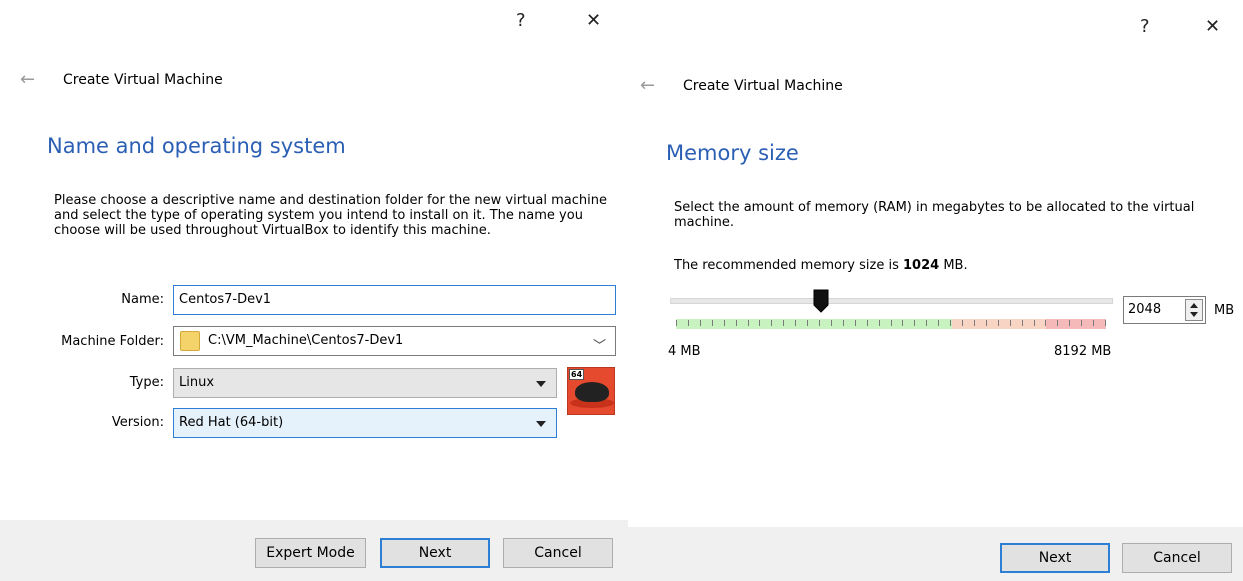 Image resolution: width=1243 pixels, height=581 pixels. Describe the element at coordinates (142, 299) in the screenshot. I see `name-label: Name:` at that location.